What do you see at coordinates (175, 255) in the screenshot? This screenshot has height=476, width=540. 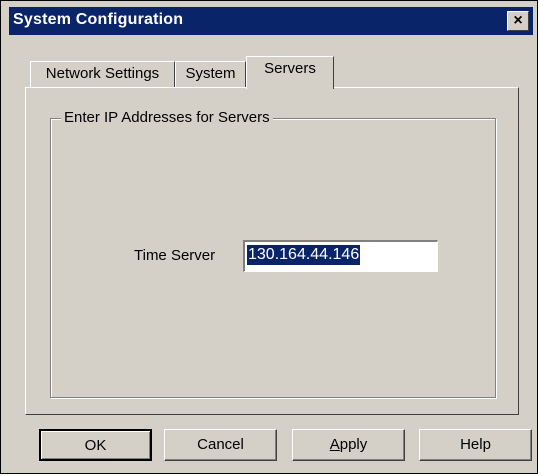 I see `time-server-label: Time Server` at bounding box center [175, 255].